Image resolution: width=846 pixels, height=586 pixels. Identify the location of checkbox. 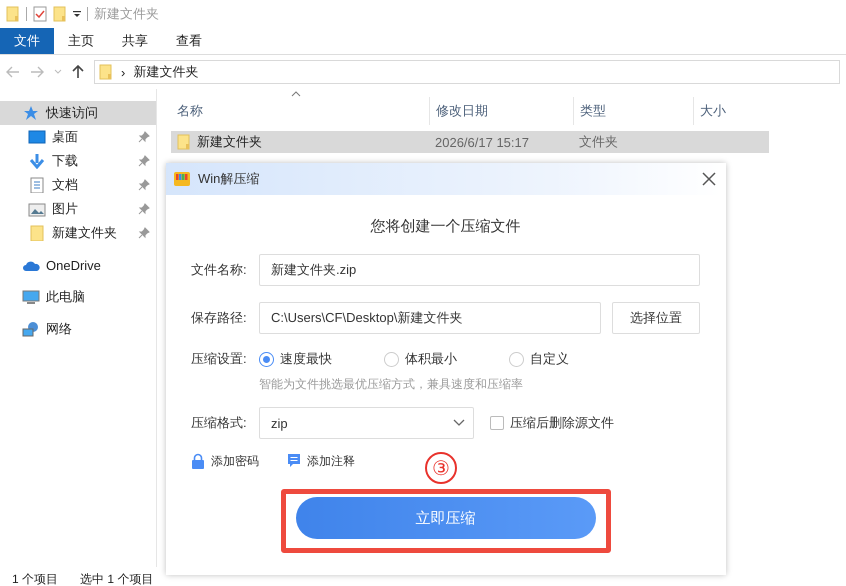
(497, 423).